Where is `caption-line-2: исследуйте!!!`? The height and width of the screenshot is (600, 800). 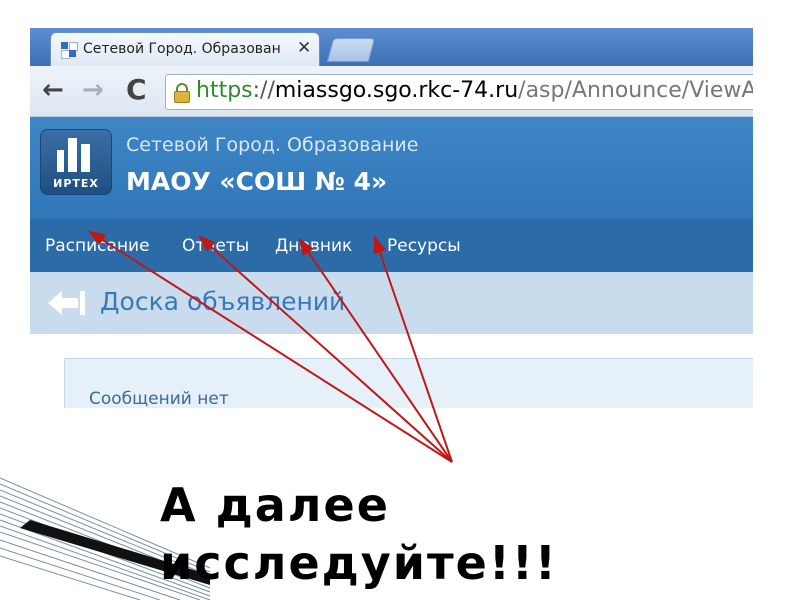 caption-line-2: исследуйте!!! is located at coordinates (359, 563).